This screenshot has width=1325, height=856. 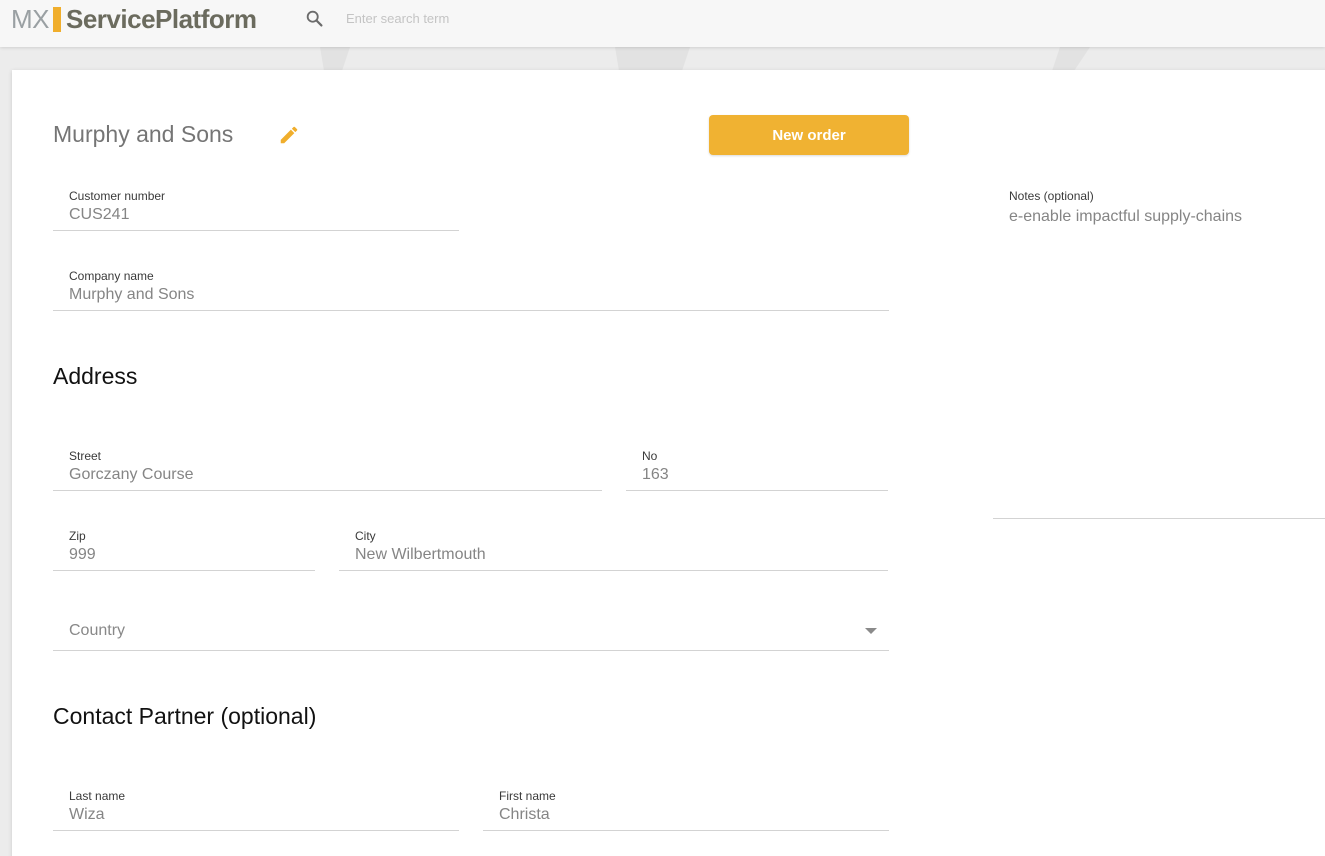 I want to click on city-label: City, so click(x=365, y=536).